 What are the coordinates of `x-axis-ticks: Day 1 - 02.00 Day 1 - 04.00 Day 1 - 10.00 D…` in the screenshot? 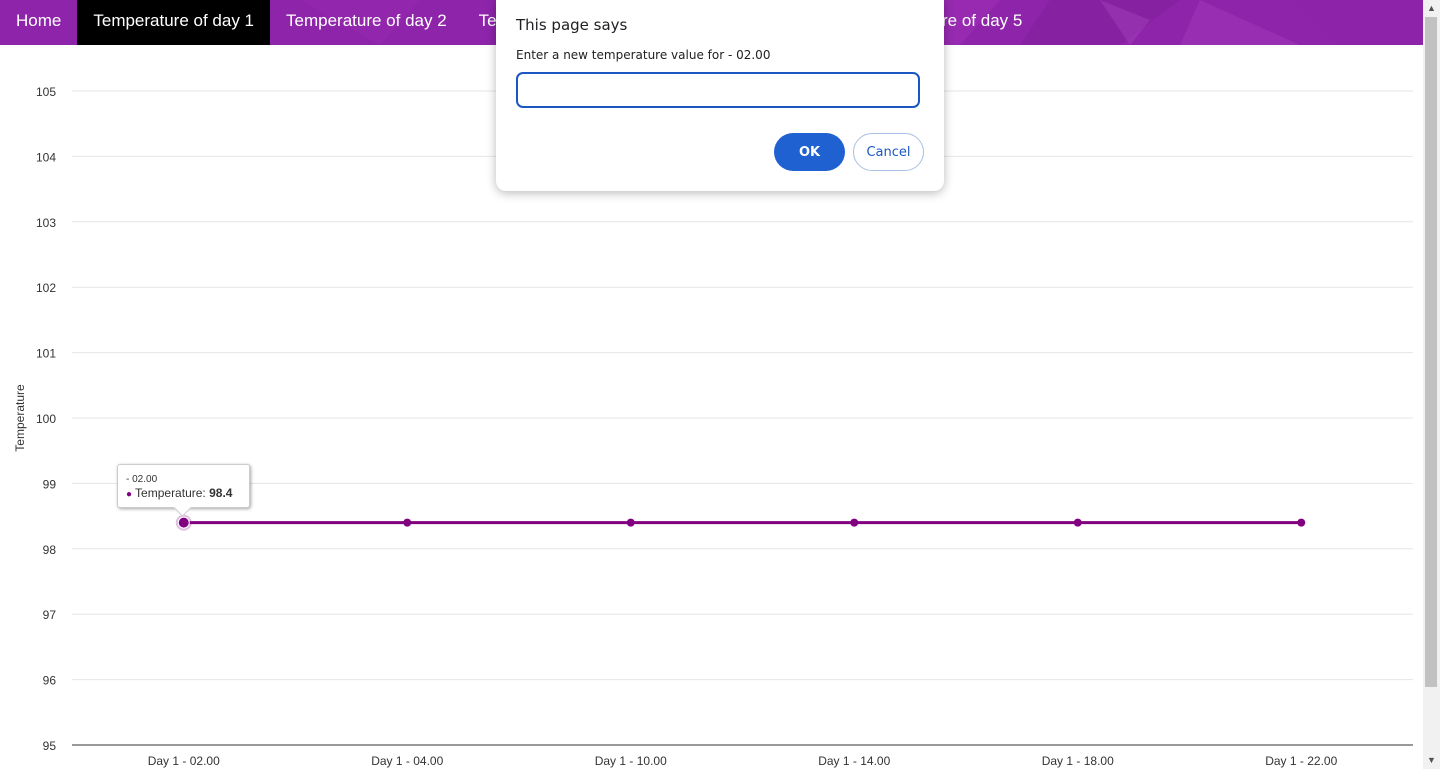 It's located at (743, 761).